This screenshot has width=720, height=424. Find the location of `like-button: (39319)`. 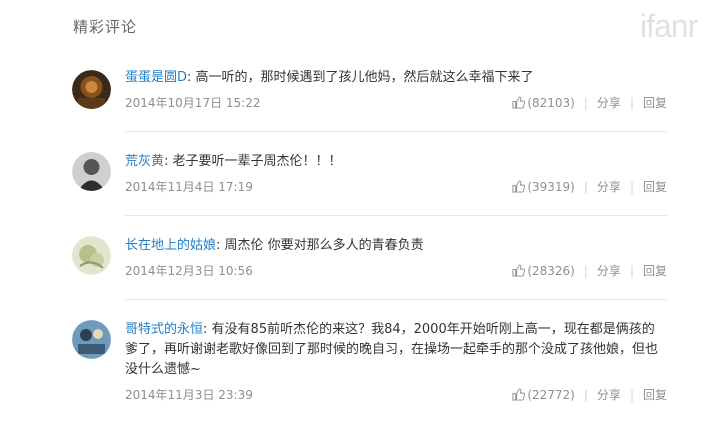

like-button: (39319) is located at coordinates (543, 187).